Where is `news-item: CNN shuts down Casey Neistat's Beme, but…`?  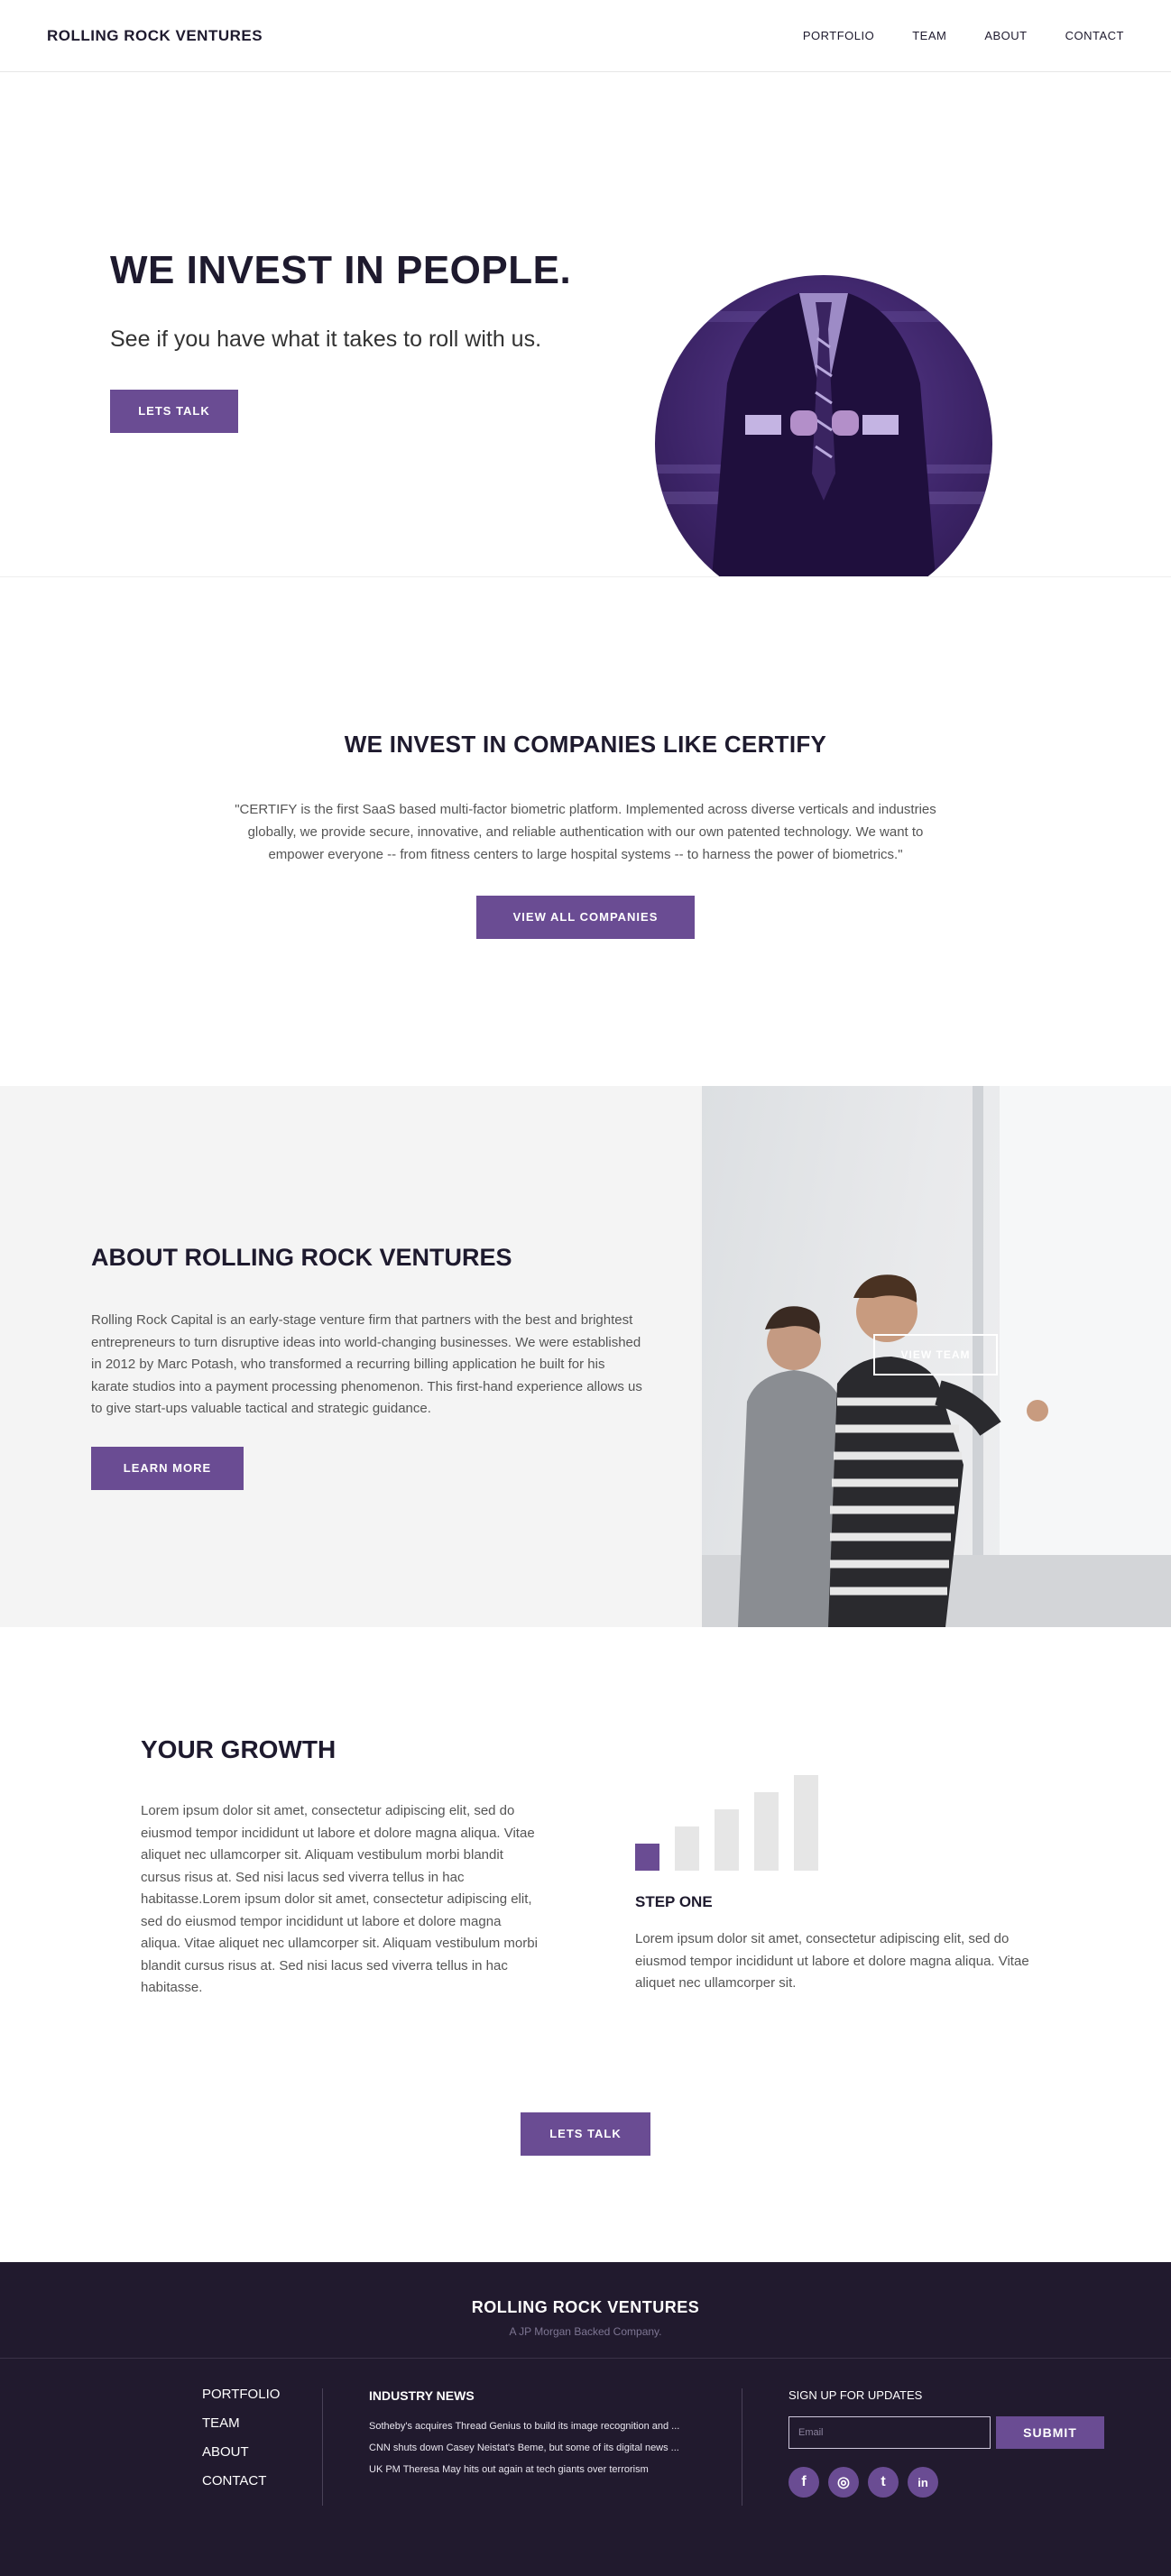
news-item: CNN shuts down Casey Neistat's Beme, but… is located at coordinates (538, 2448).